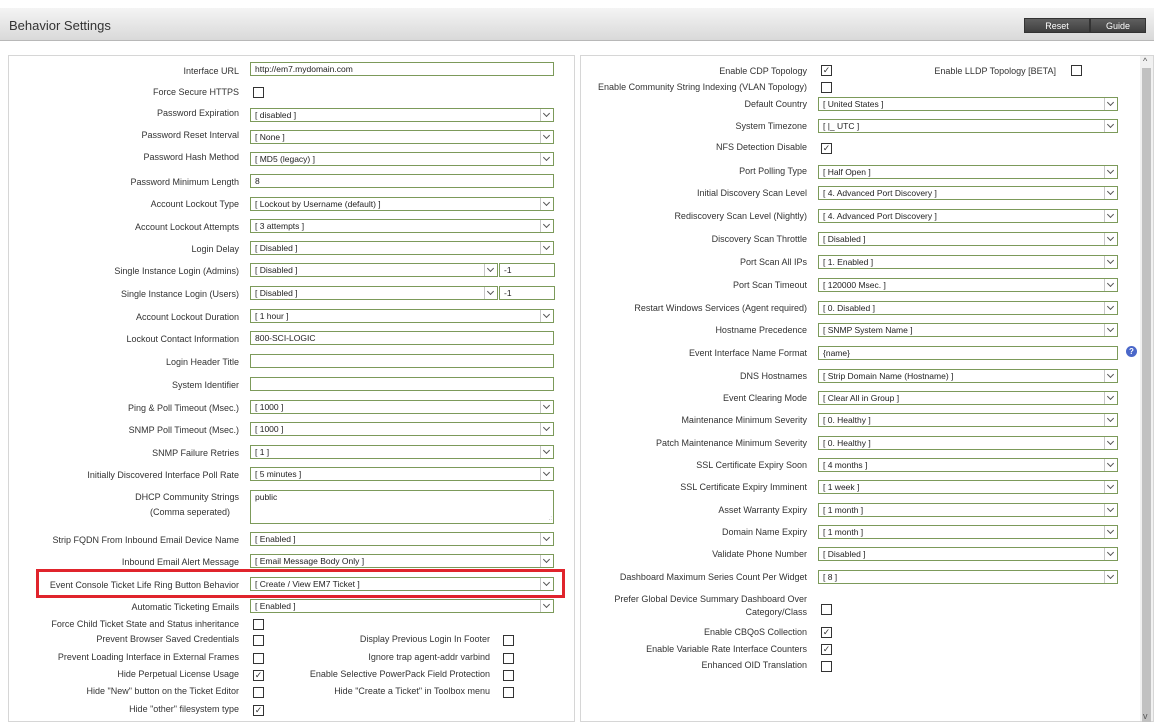 The height and width of the screenshot is (722, 1154). I want to click on initial-scan-level-value: [ 4. Advanced Port Discovery ], so click(880, 193).